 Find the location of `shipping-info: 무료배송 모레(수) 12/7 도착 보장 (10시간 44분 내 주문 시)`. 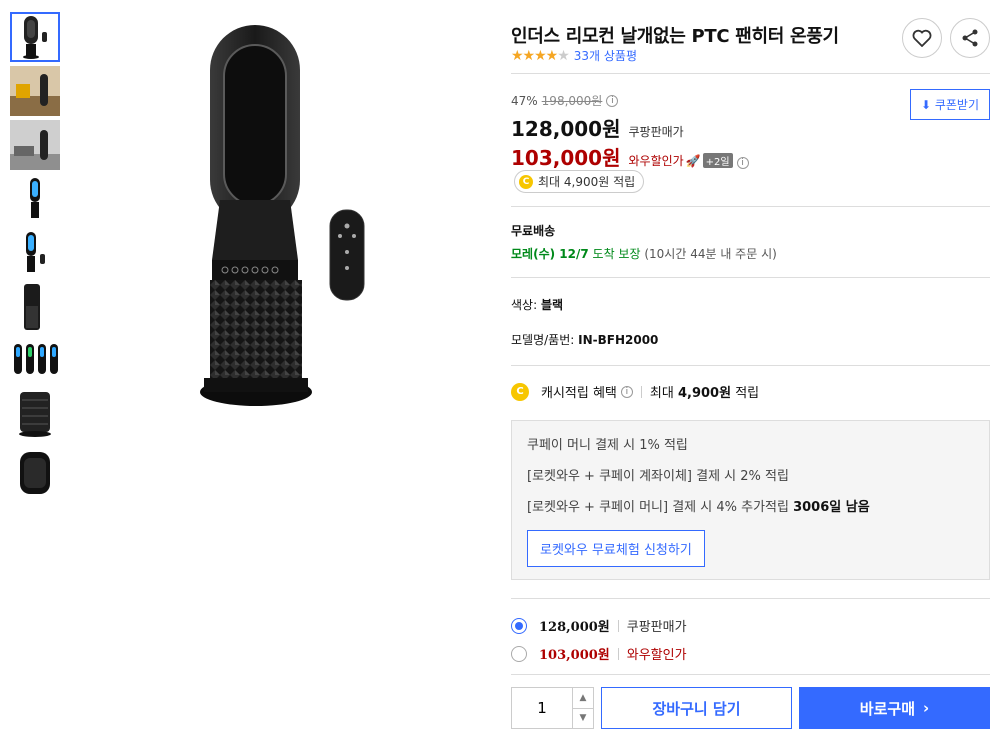

shipping-info: 무료배송 모레(수) 12/7 도착 보장 (10시간 44분 내 주문 시) is located at coordinates (644, 242).